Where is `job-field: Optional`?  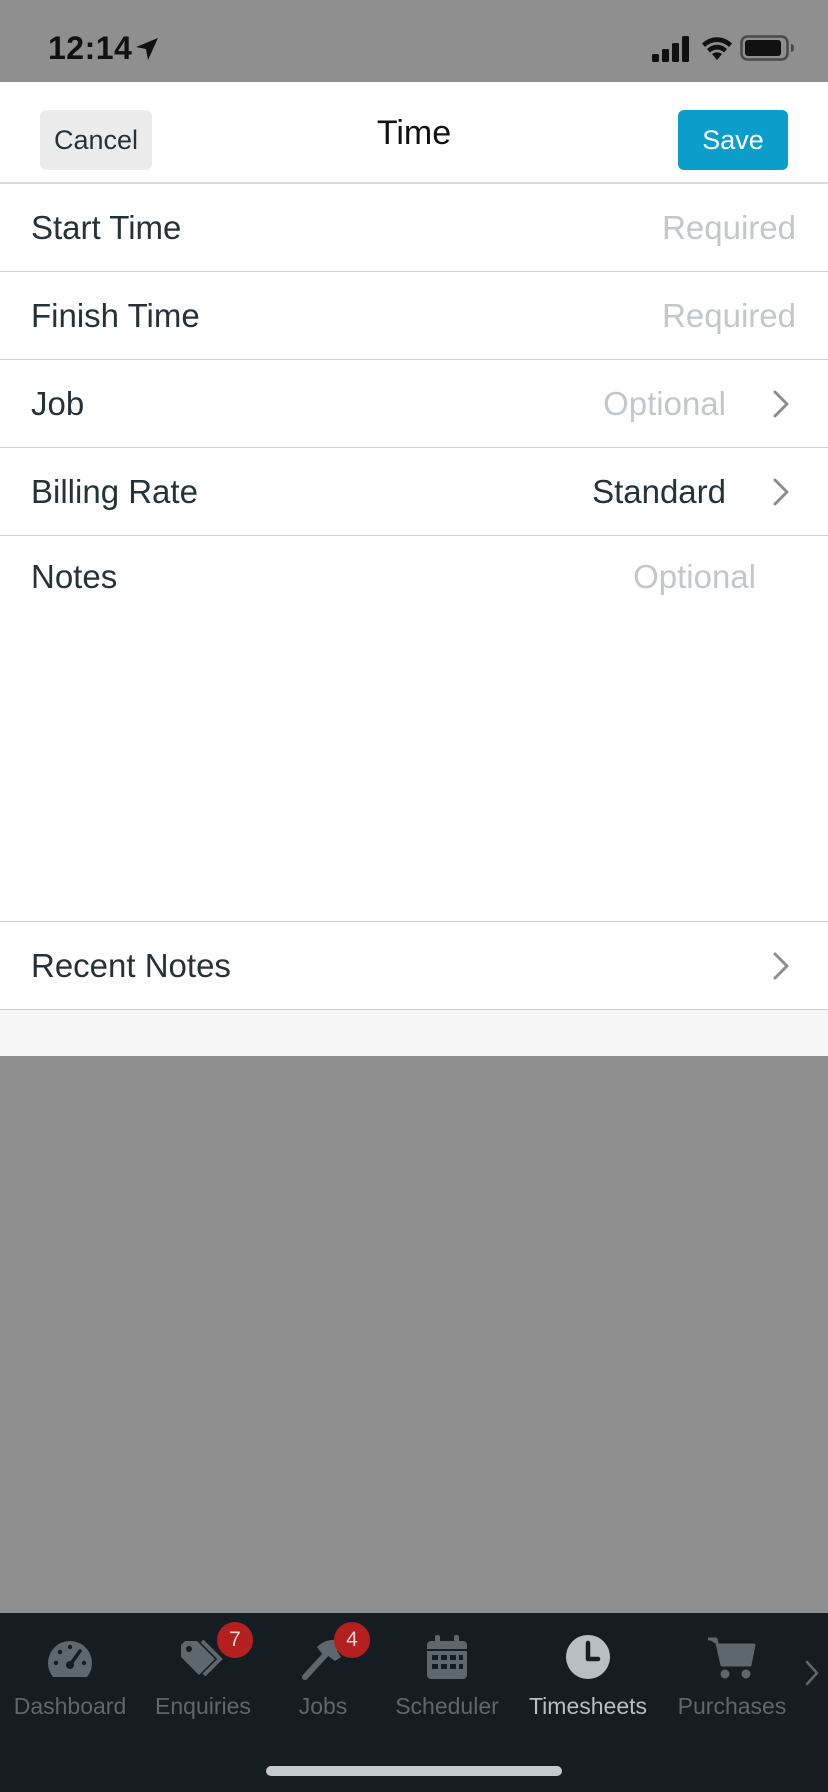 job-field: Optional is located at coordinates (664, 404).